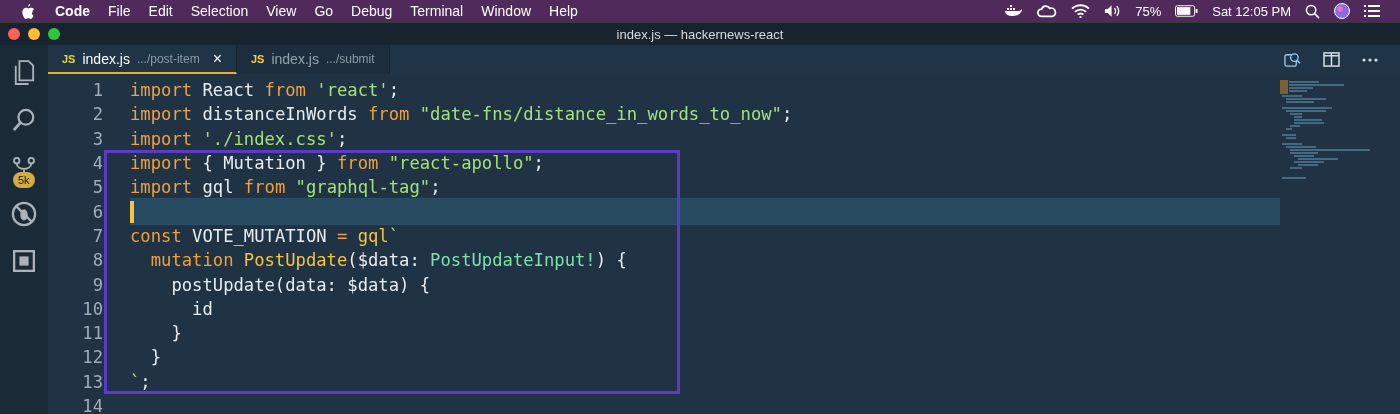 The height and width of the screenshot is (414, 1400). Describe the element at coordinates (217, 58) in the screenshot. I see `close-tab-button: ×` at that location.